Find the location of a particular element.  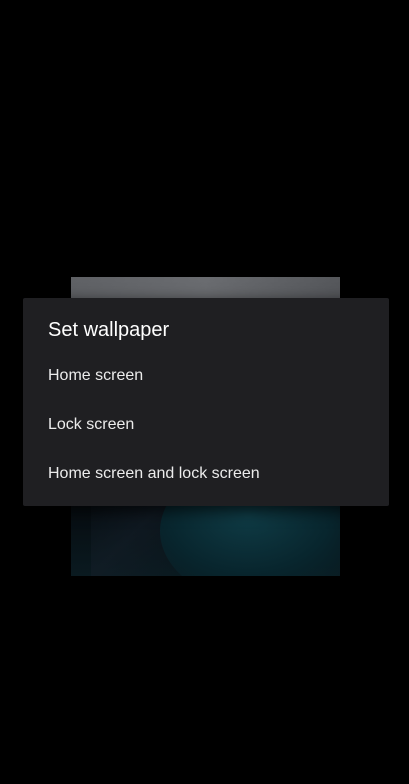

option-home-screen: Home screen is located at coordinates (206, 376).